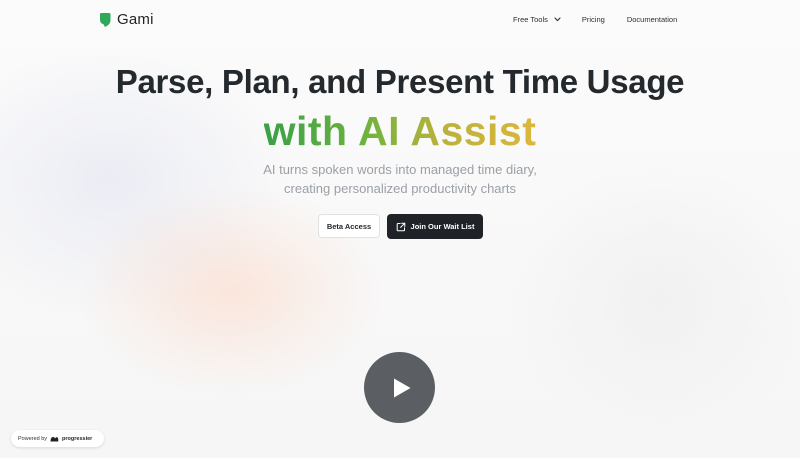 Image resolution: width=800 pixels, height=458 pixels. Describe the element at coordinates (33, 438) in the screenshot. I see `powered-by-label: Powered by` at that location.